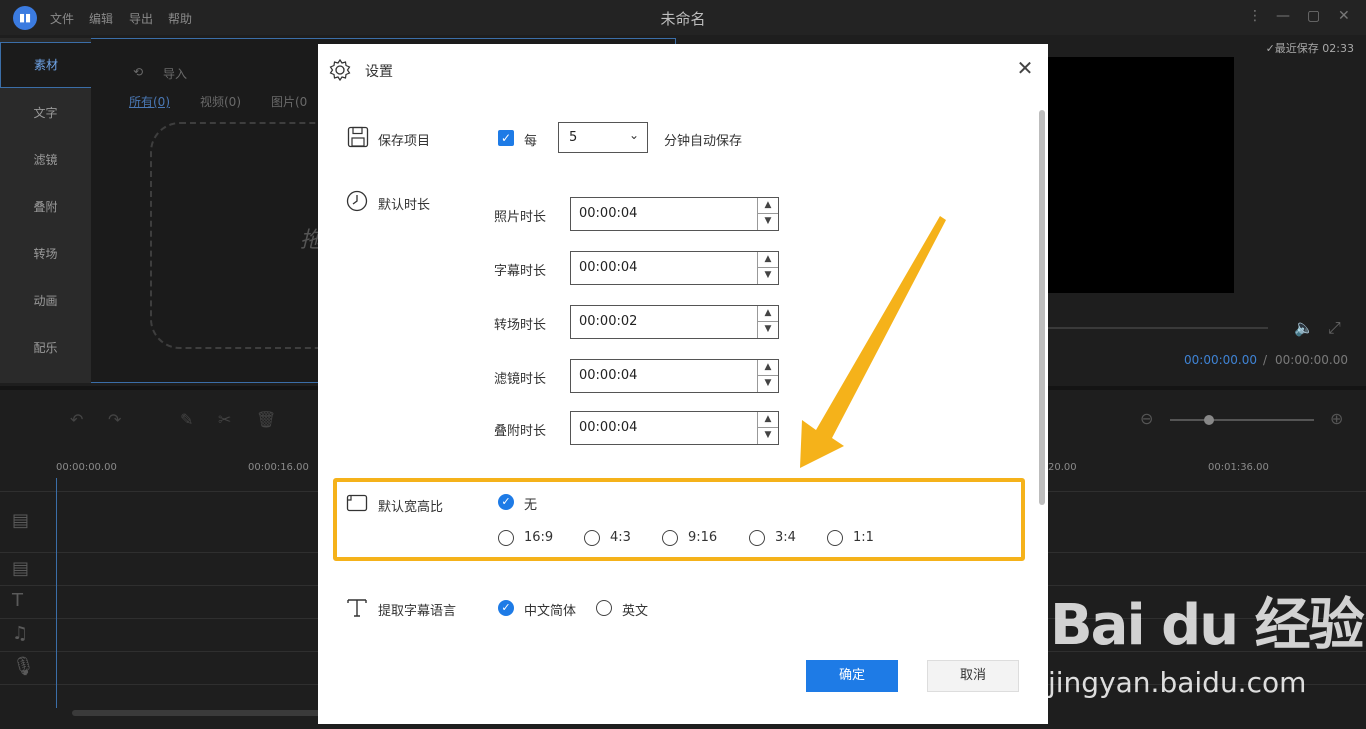  What do you see at coordinates (45, 347) in the screenshot?
I see `tab-music: 配乐` at bounding box center [45, 347].